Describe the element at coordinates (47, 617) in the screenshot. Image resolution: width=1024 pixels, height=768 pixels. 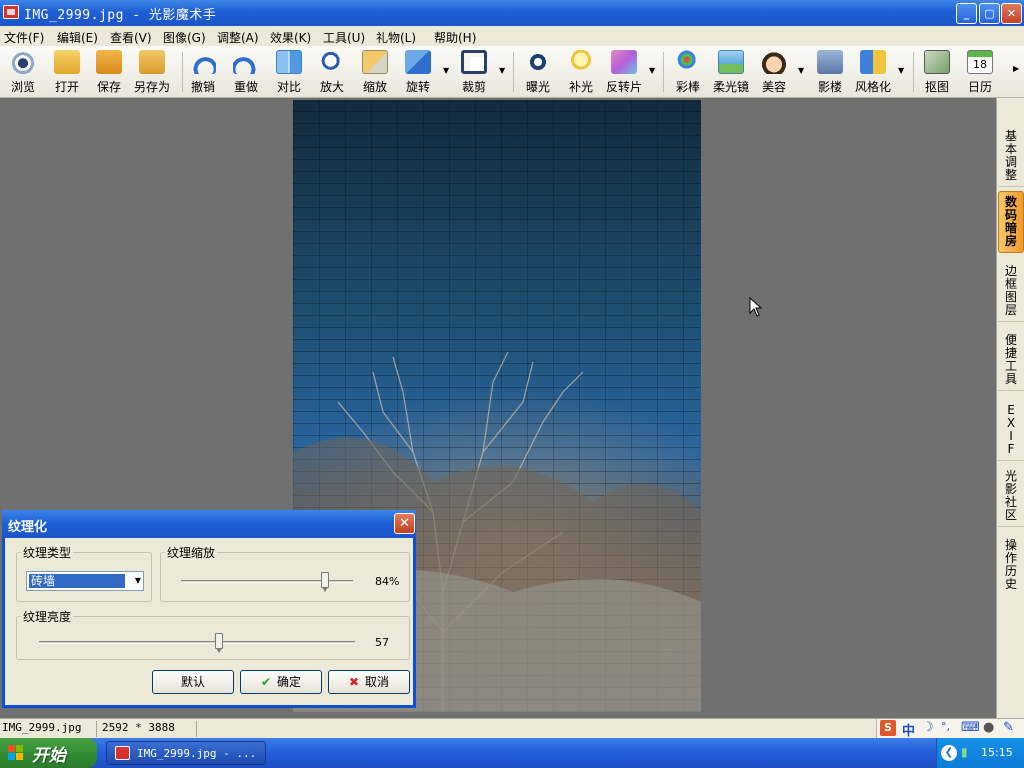
I see `texture-brightness-label: 纹理亮度` at that location.